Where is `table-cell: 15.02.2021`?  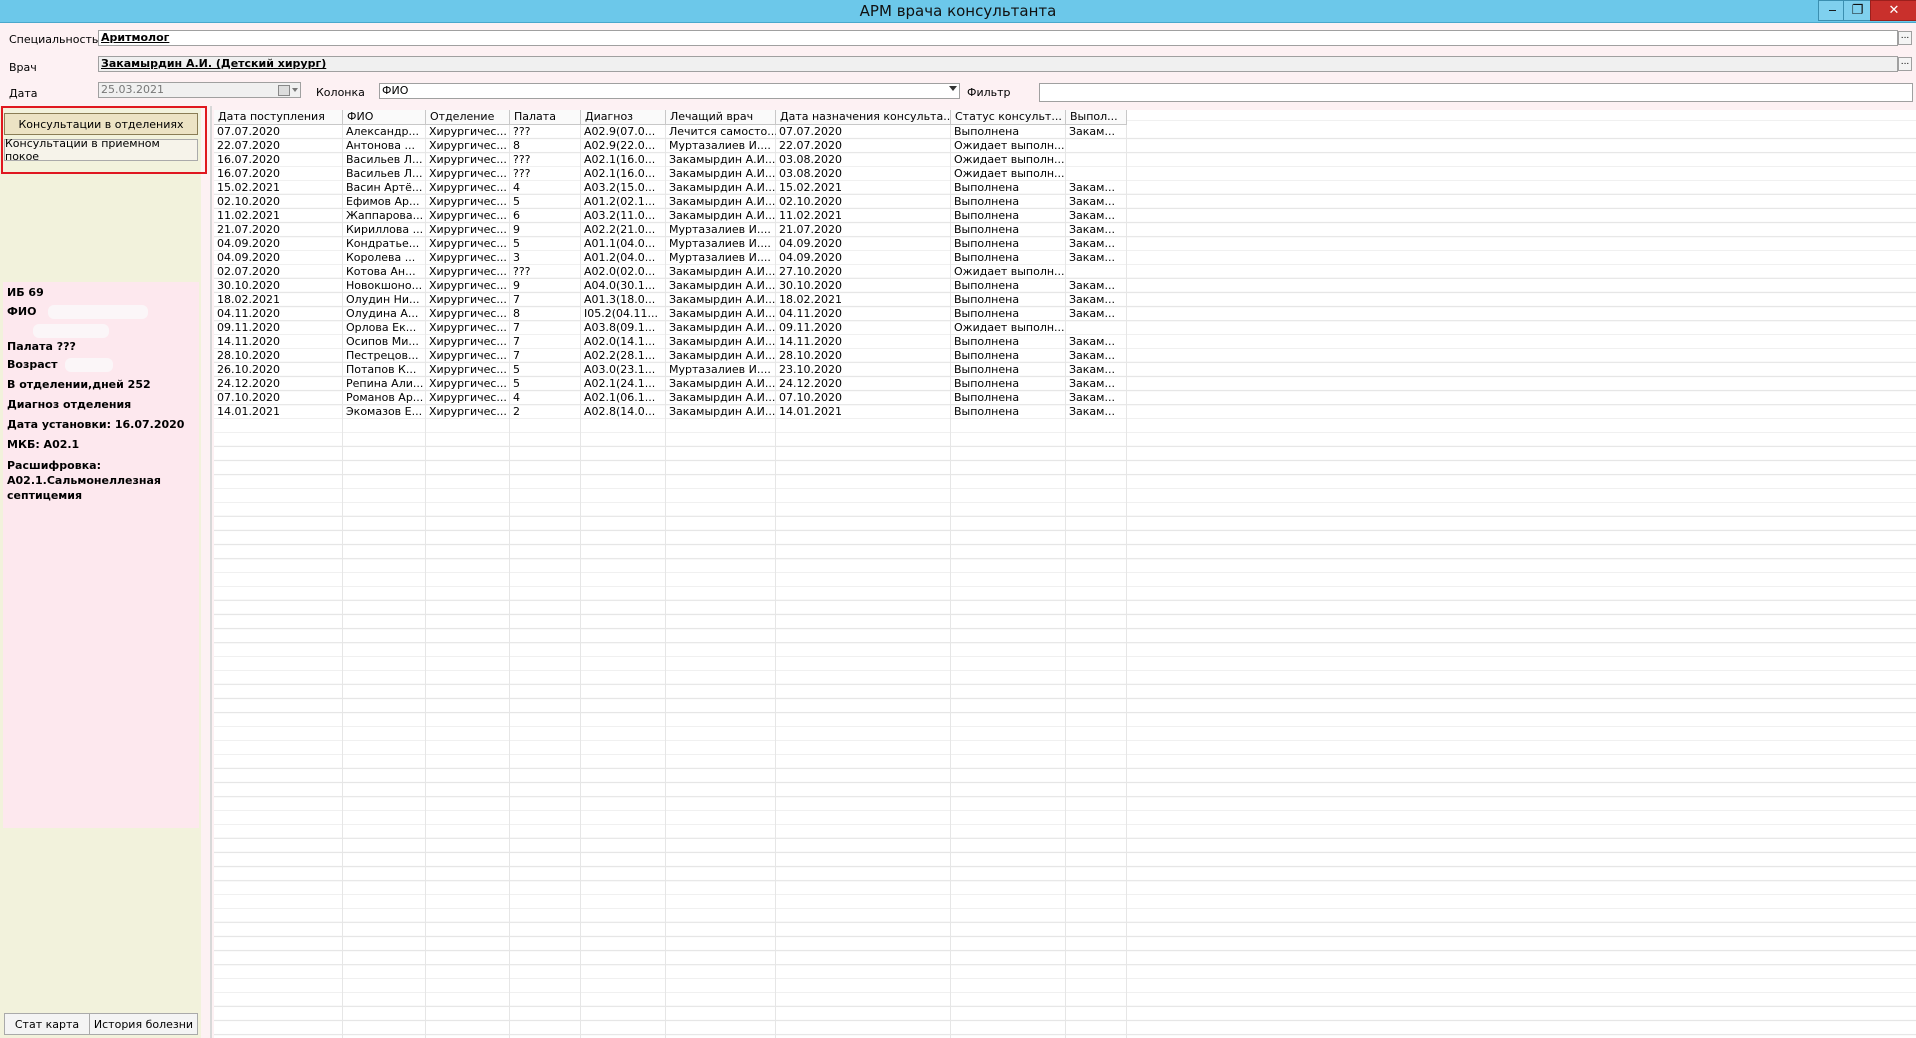 table-cell: 15.02.2021 is located at coordinates (248, 187).